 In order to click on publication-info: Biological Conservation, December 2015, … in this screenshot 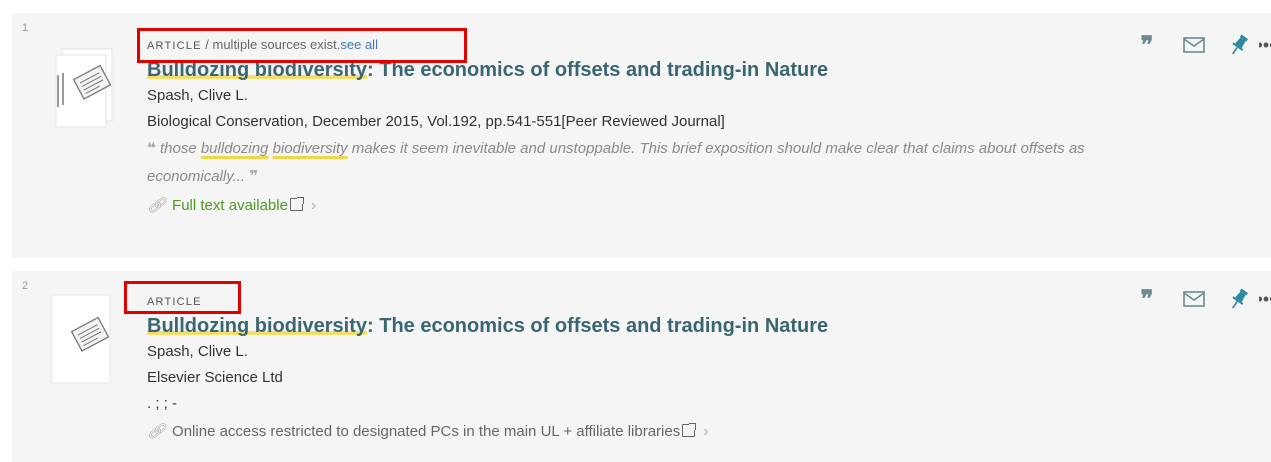, I will do `click(436, 121)`.